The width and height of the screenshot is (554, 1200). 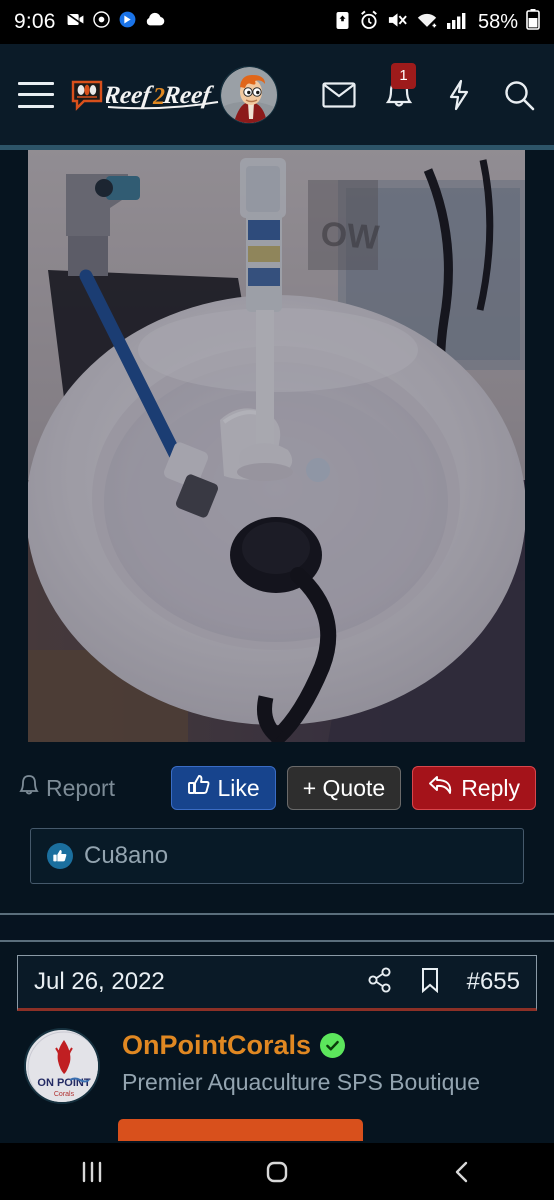 What do you see at coordinates (397, 22) in the screenshot?
I see `mute-icon` at bounding box center [397, 22].